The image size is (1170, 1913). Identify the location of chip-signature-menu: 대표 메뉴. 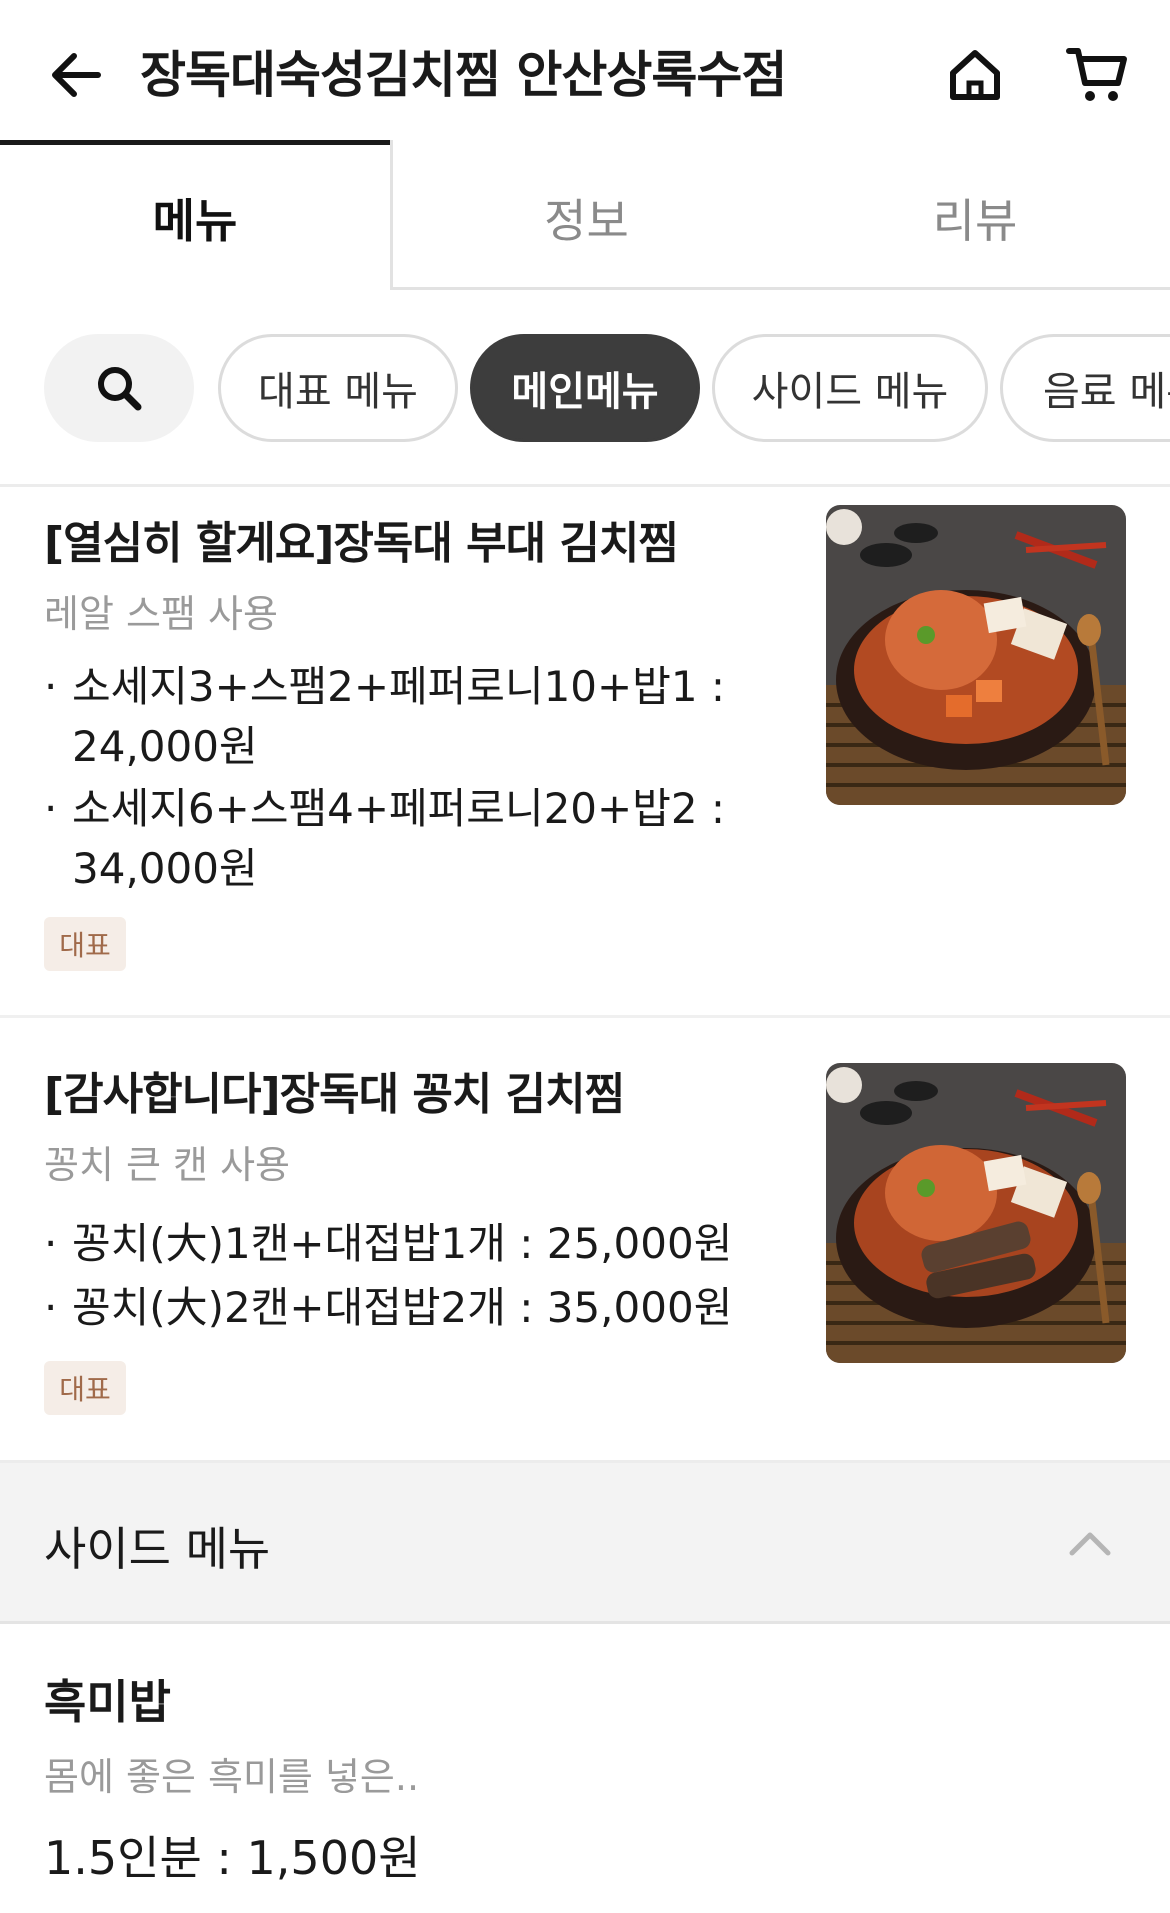
(338, 388).